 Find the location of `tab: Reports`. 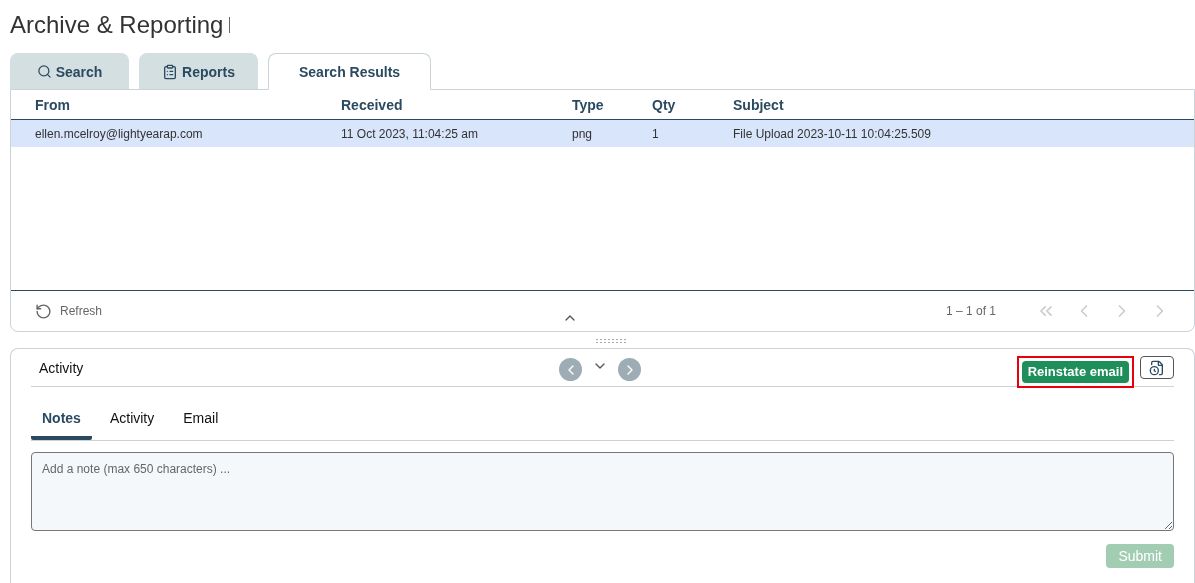

tab: Reports is located at coordinates (198, 71).